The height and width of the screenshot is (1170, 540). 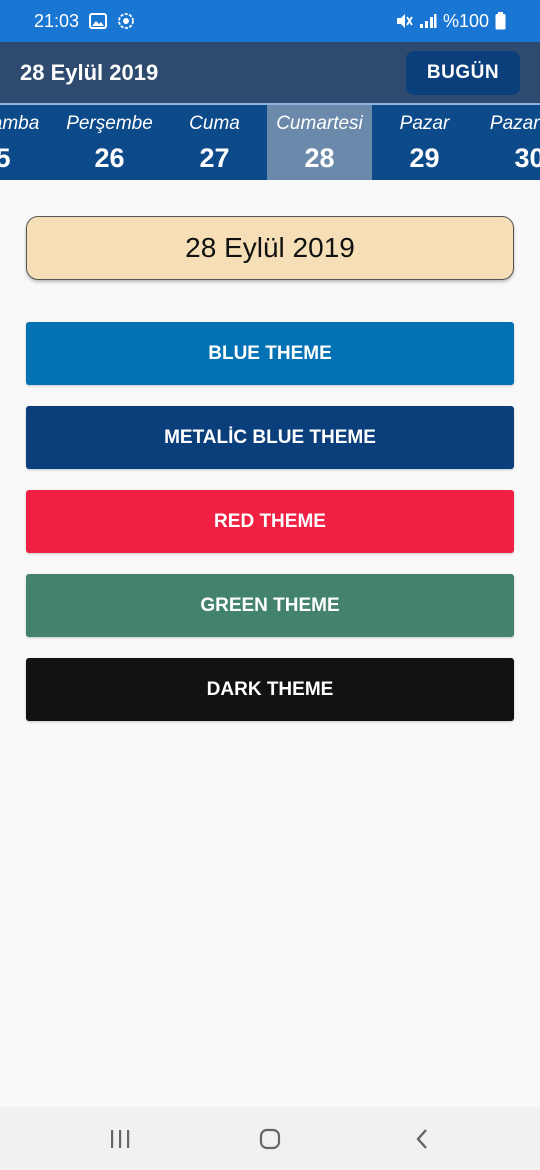 What do you see at coordinates (109, 142) in the screenshot?
I see `day-item-26: Perşembe 26` at bounding box center [109, 142].